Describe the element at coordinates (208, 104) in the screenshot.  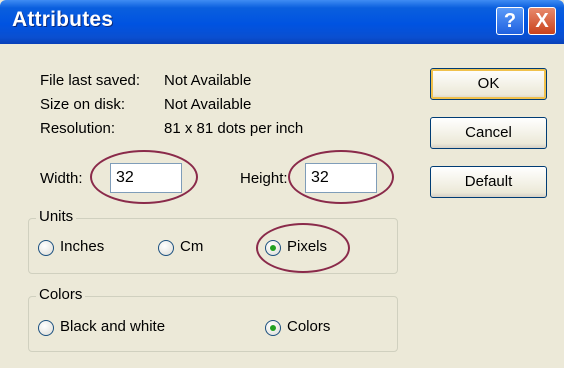
I see `size-on-disk-value: Not Available` at that location.